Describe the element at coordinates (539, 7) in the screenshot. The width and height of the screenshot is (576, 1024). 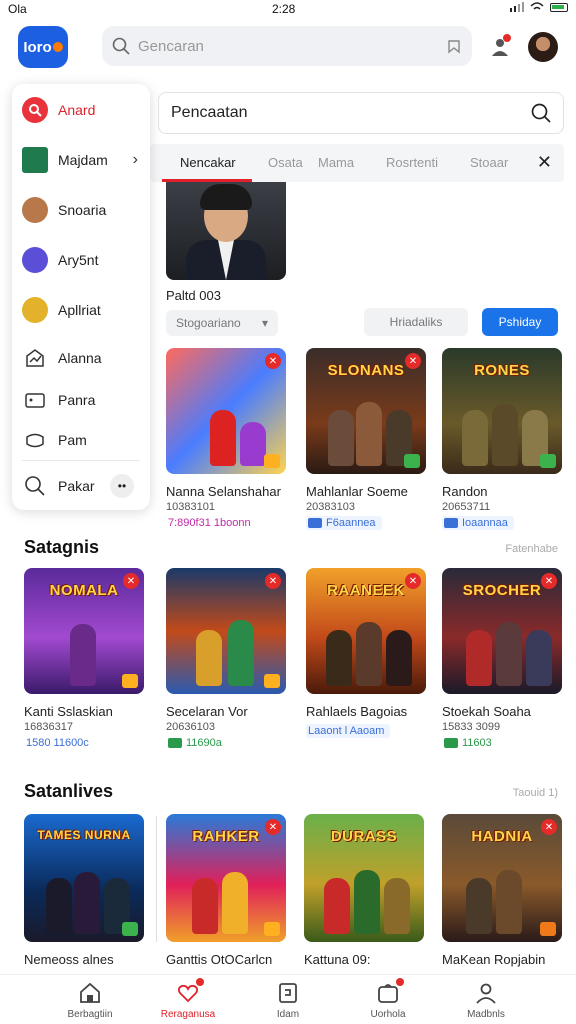
I see `status-icons` at that location.